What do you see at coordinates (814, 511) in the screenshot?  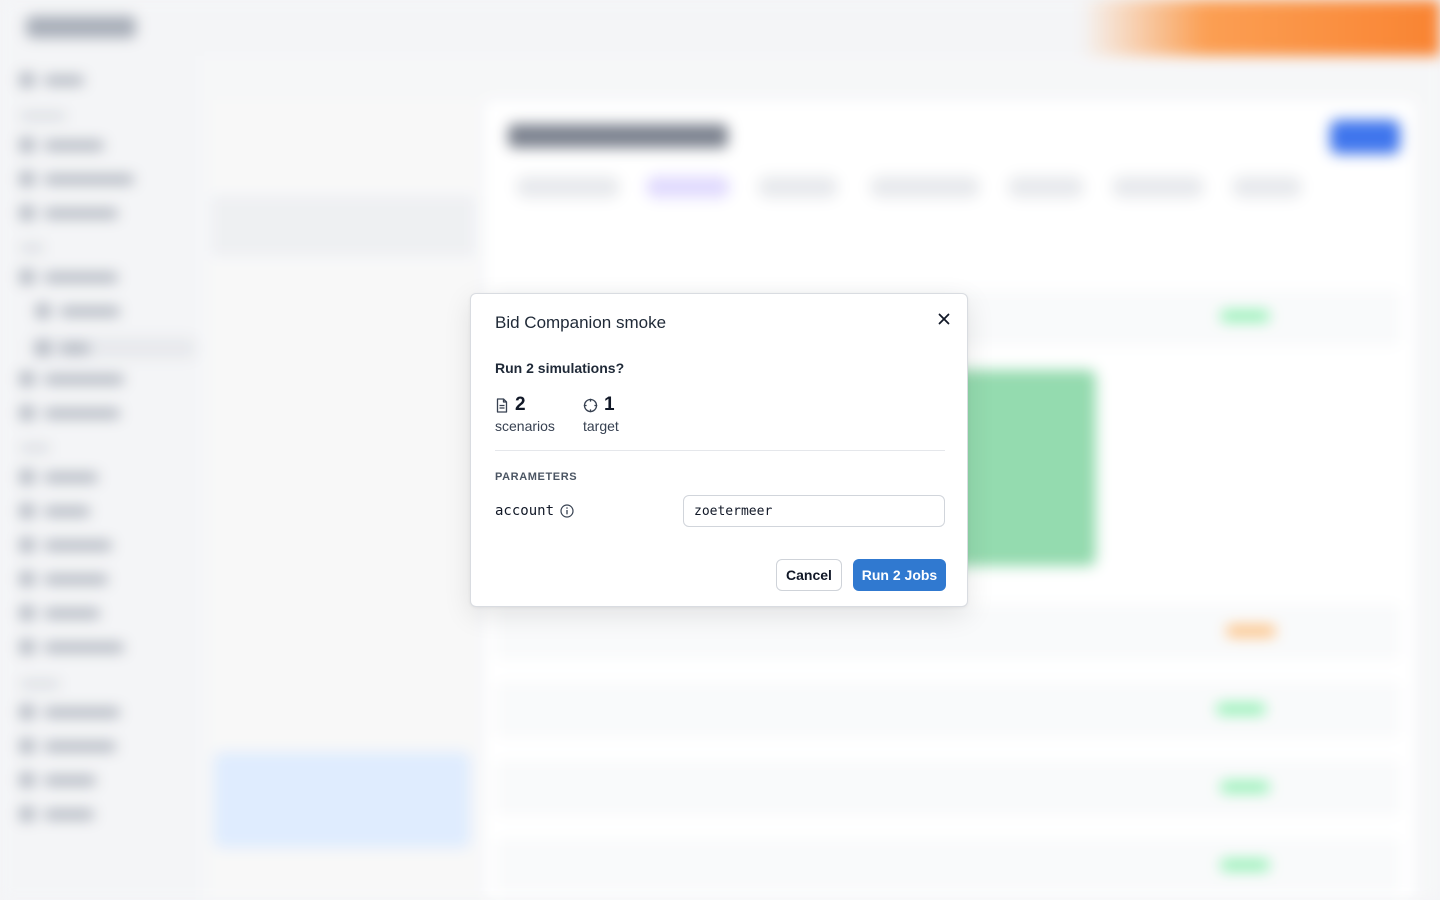 I see `account-input` at bounding box center [814, 511].